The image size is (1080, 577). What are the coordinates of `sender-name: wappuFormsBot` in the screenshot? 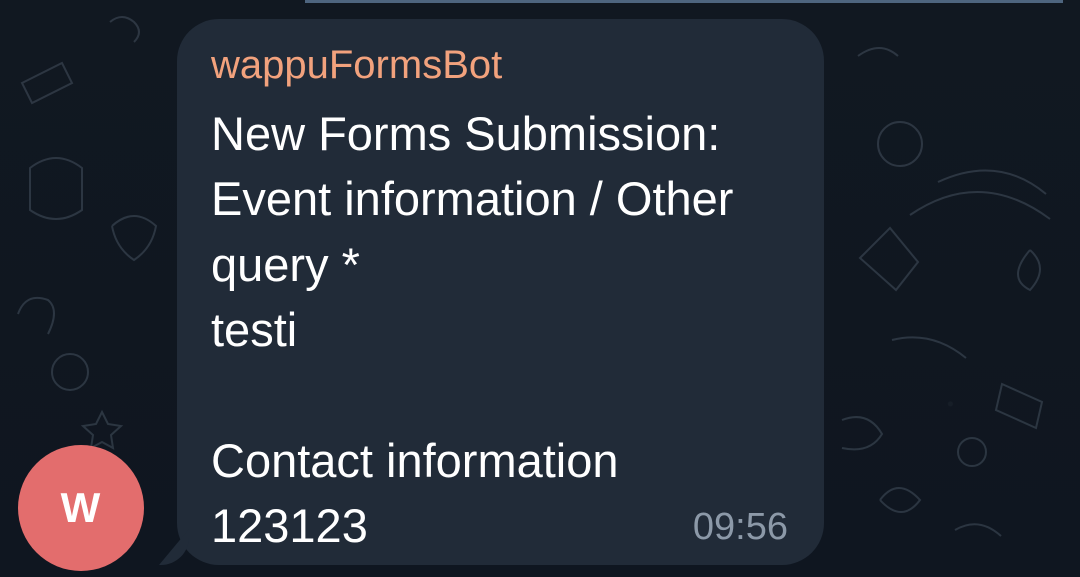 It's located at (357, 65).